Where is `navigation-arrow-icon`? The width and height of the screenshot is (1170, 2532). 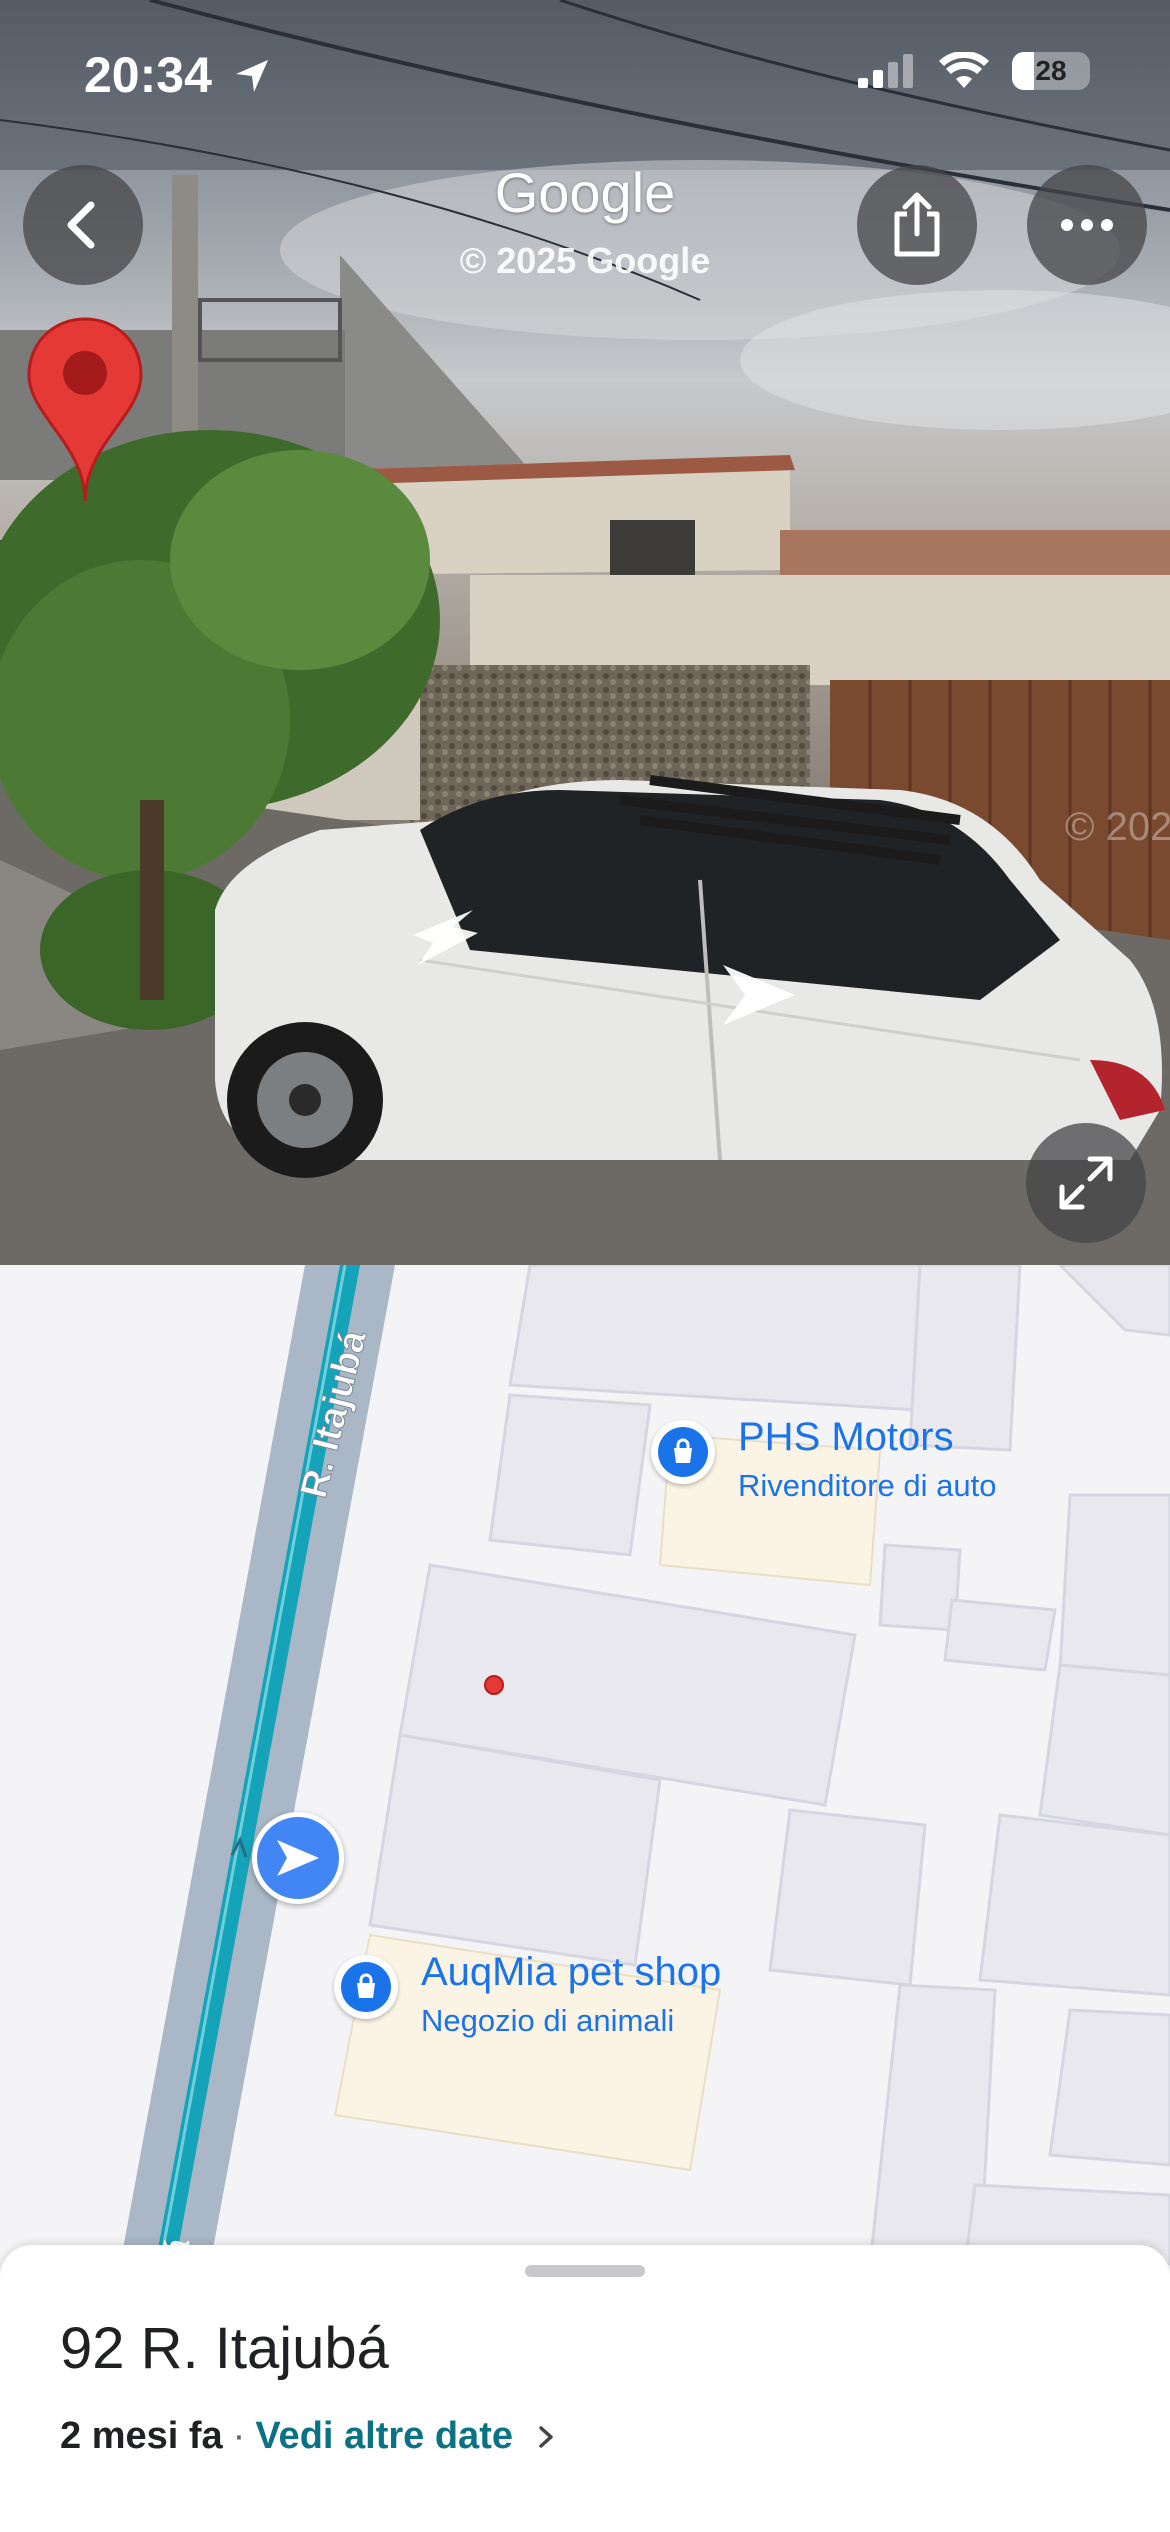 navigation-arrow-icon is located at coordinates (298, 1858).